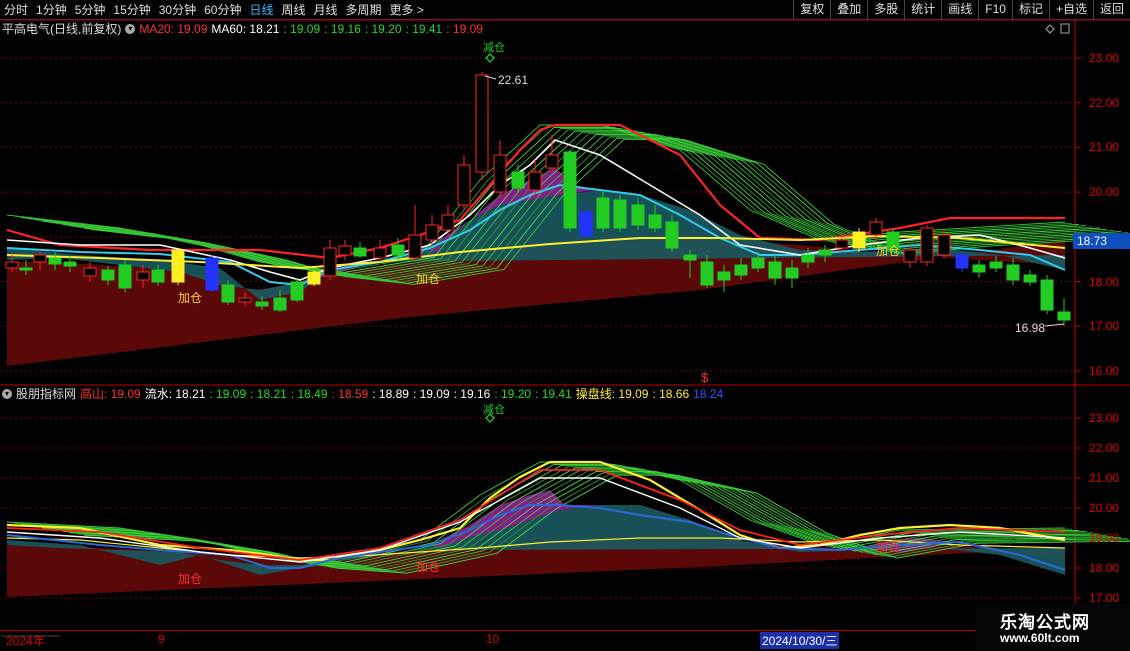 This screenshot has height=651, width=1130. I want to click on blue-line-value: 18.24, so click(708, 394).